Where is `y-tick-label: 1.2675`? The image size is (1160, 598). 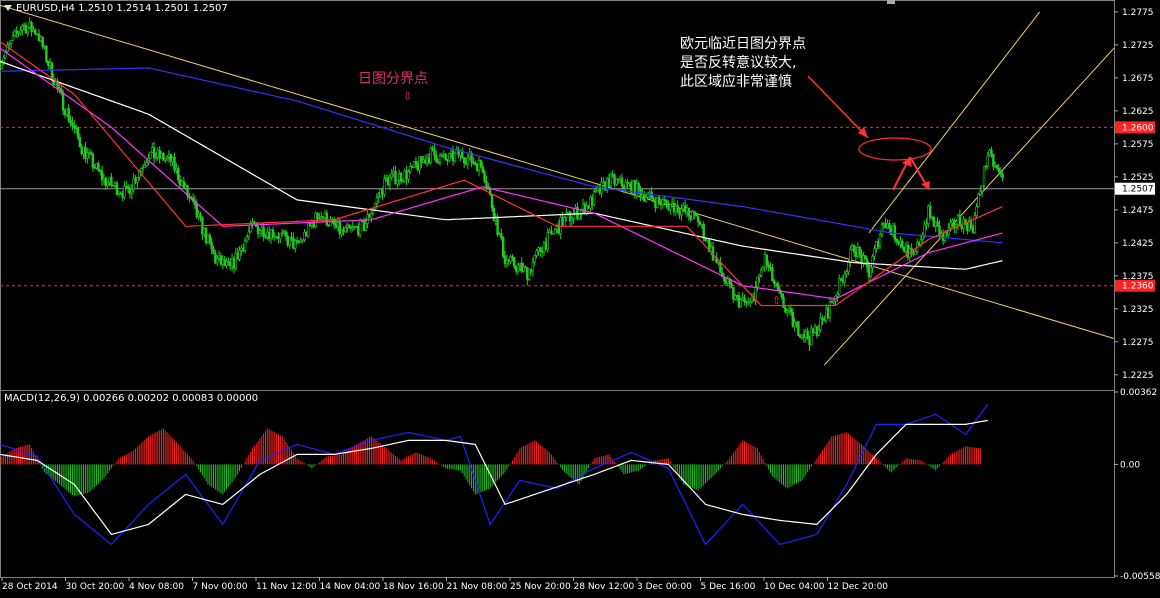 y-tick-label: 1.2675 is located at coordinates (1138, 79).